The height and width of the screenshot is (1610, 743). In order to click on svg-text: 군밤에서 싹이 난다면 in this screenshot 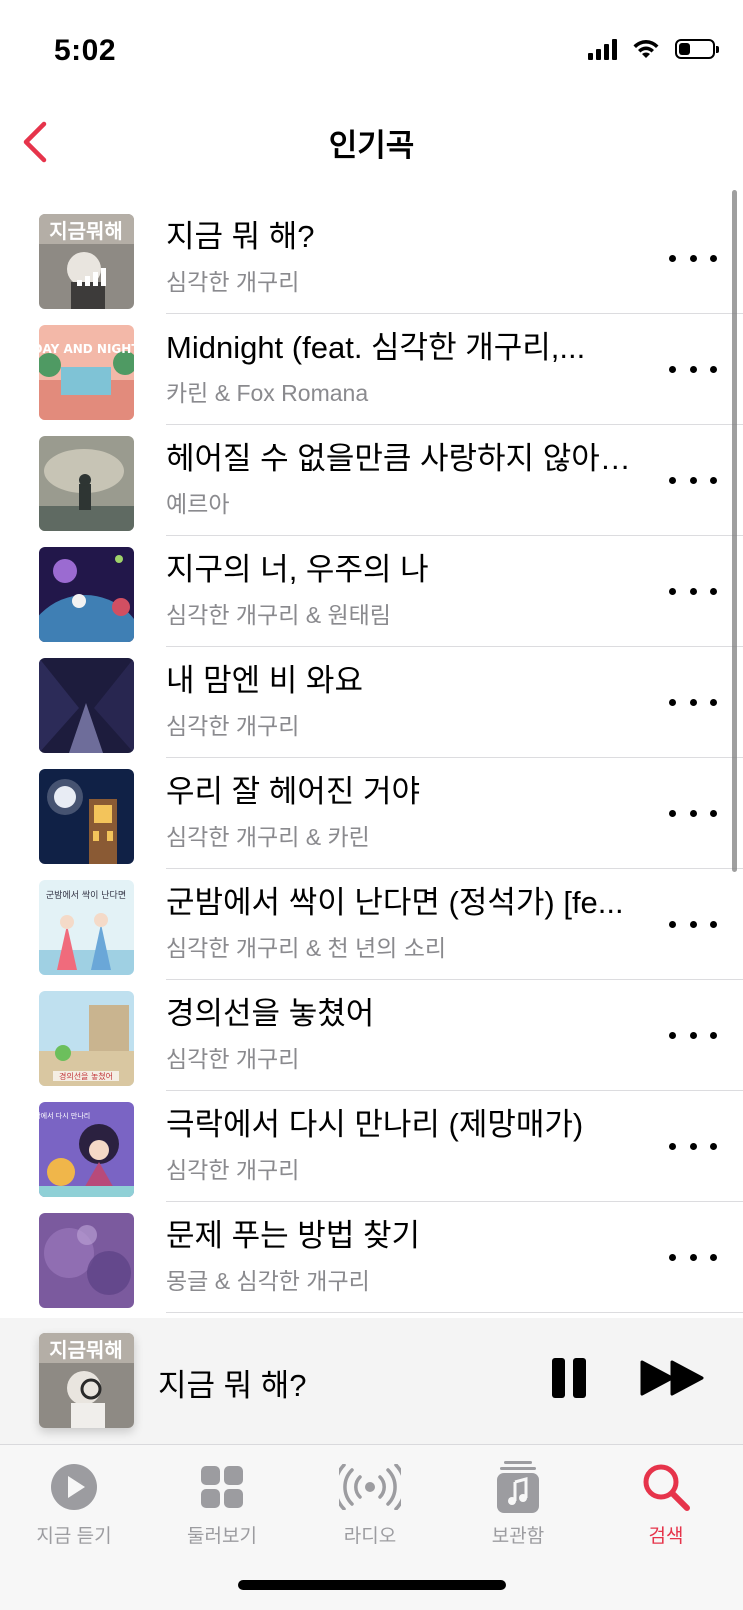, I will do `click(86, 895)`.